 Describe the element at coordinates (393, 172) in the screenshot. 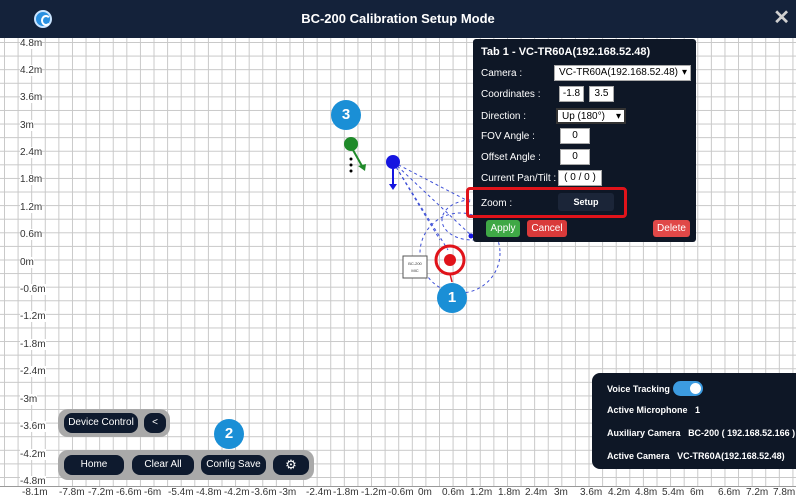

I see `blue-camera-icon` at that location.